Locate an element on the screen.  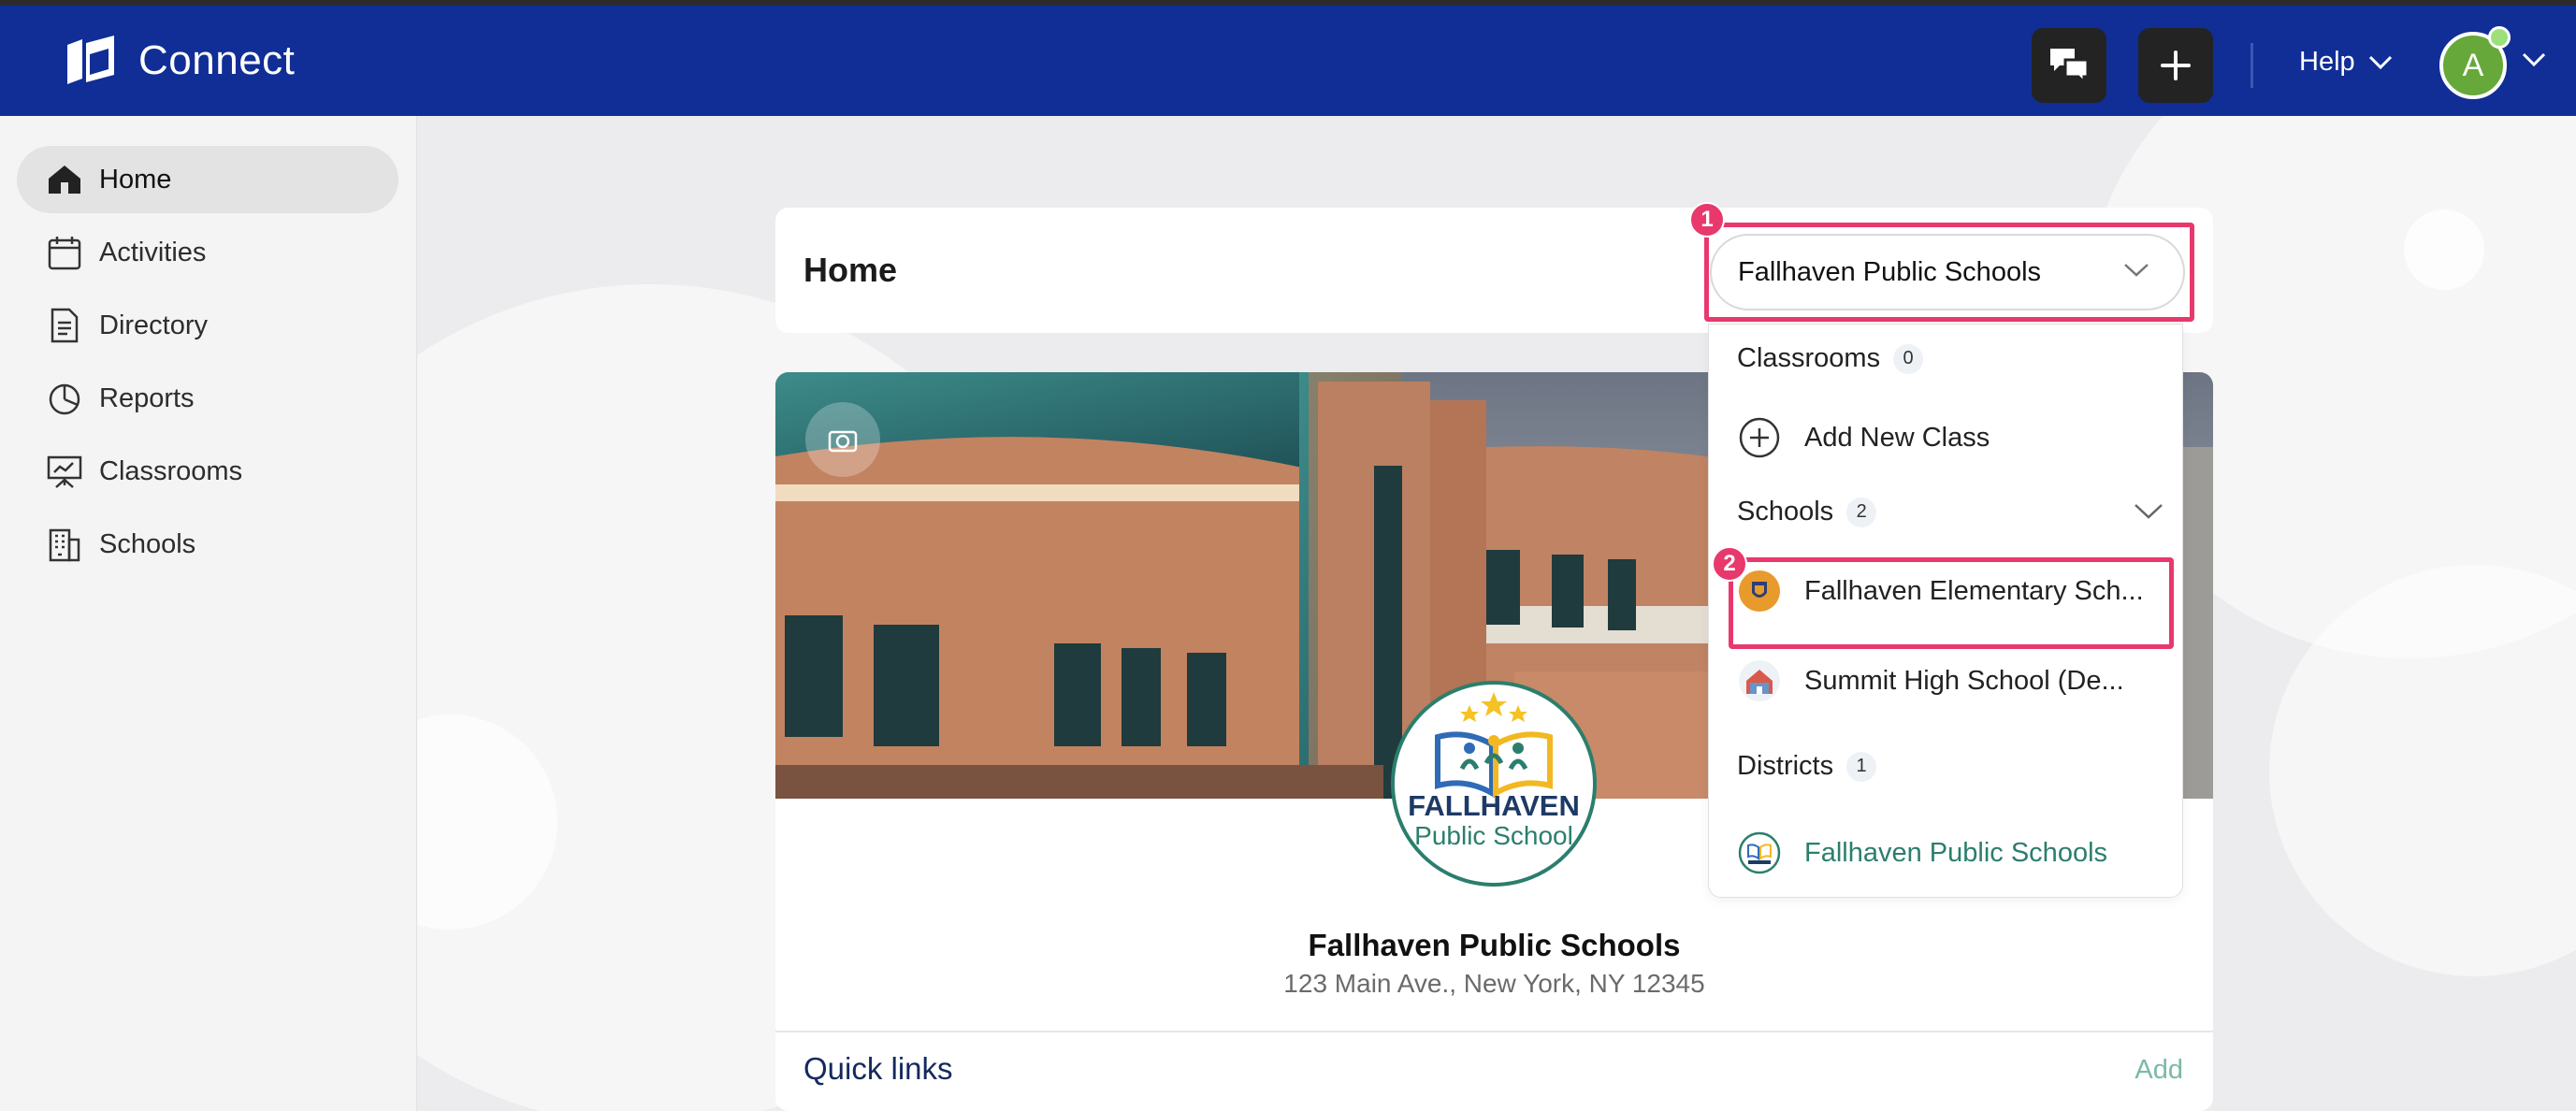
page-title: Home is located at coordinates (851, 270).